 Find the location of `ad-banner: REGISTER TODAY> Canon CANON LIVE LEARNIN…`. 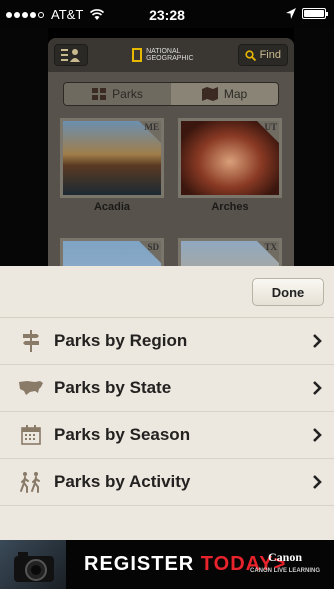

ad-banner: REGISTER TODAY> Canon CANON LIVE LEARNIN… is located at coordinates (167, 564).